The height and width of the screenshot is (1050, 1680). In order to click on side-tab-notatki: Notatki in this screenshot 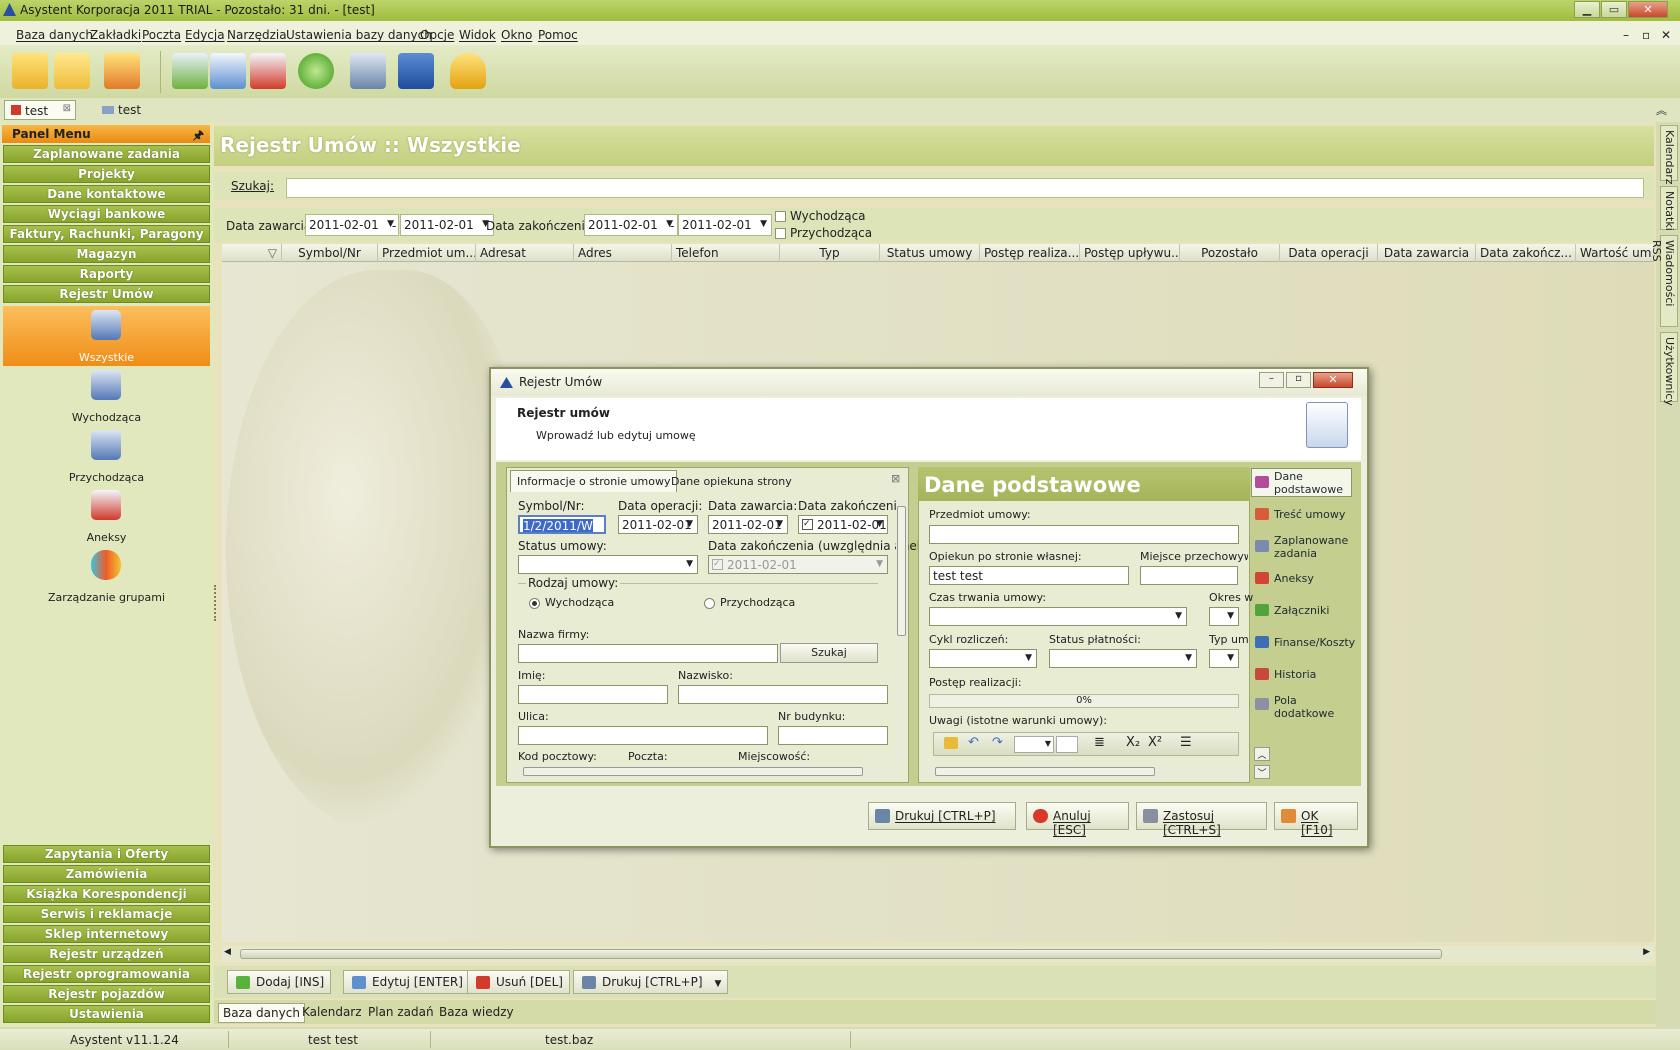, I will do `click(1669, 208)`.